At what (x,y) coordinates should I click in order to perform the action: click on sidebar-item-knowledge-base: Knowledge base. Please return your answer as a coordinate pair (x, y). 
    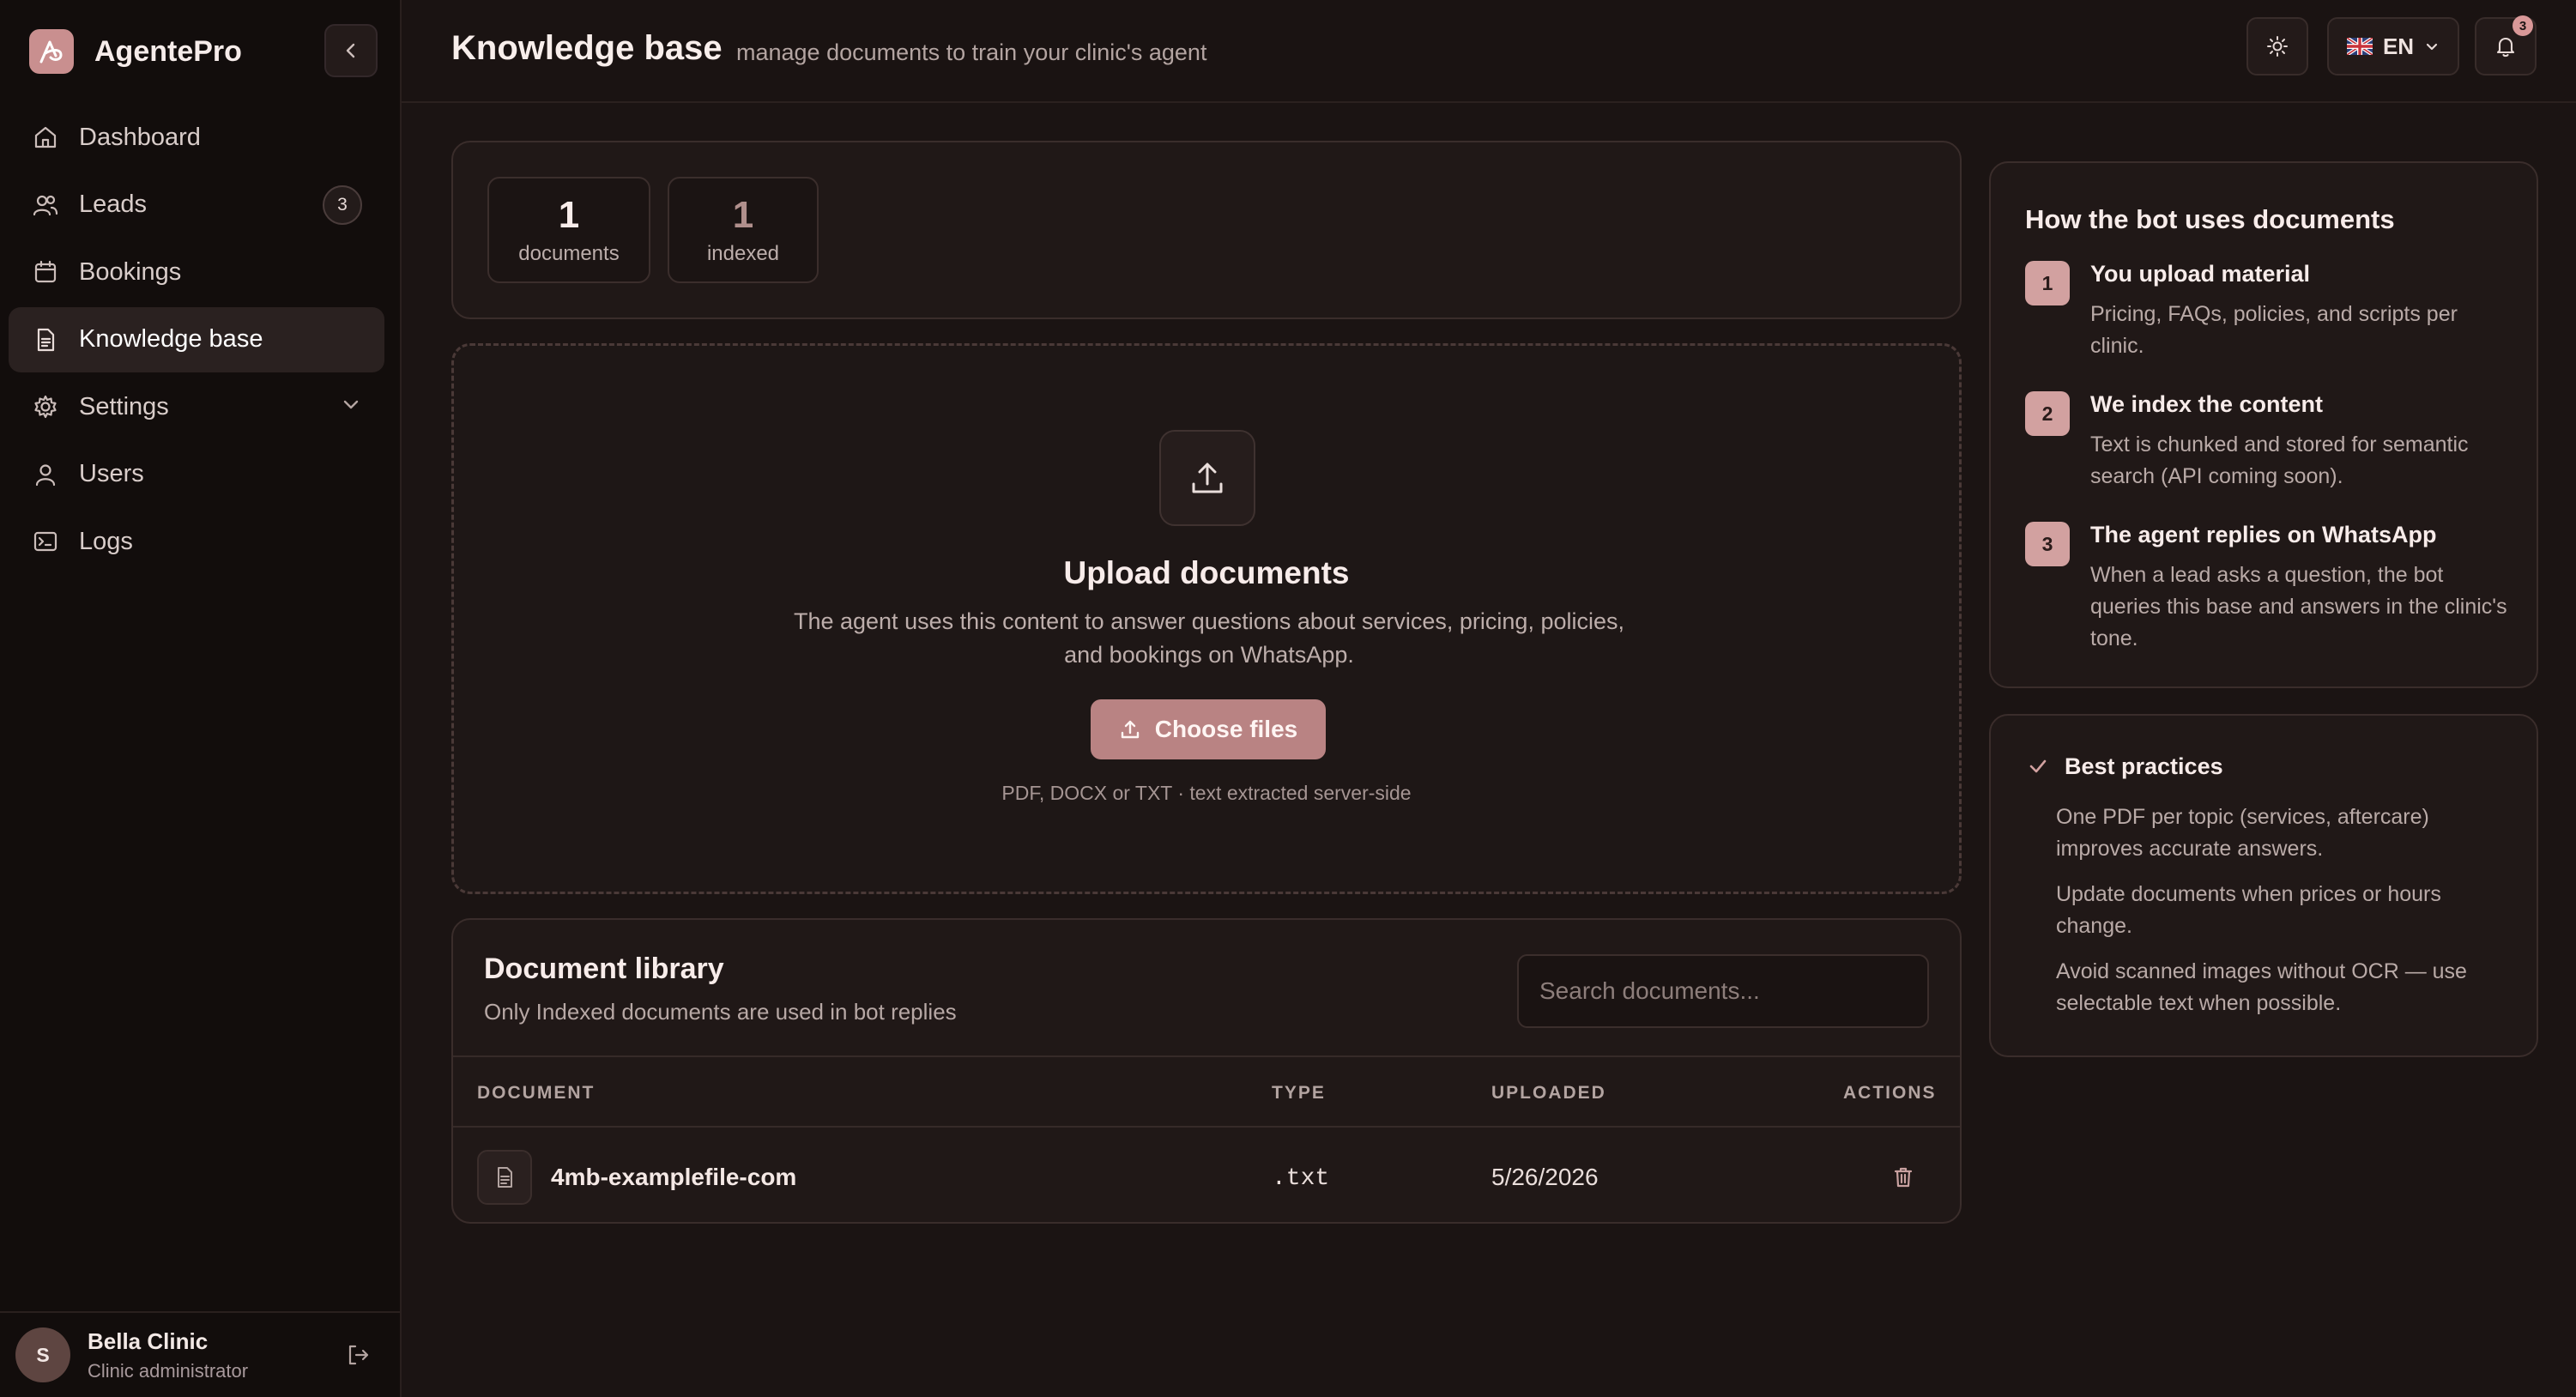
    Looking at the image, I should click on (196, 339).